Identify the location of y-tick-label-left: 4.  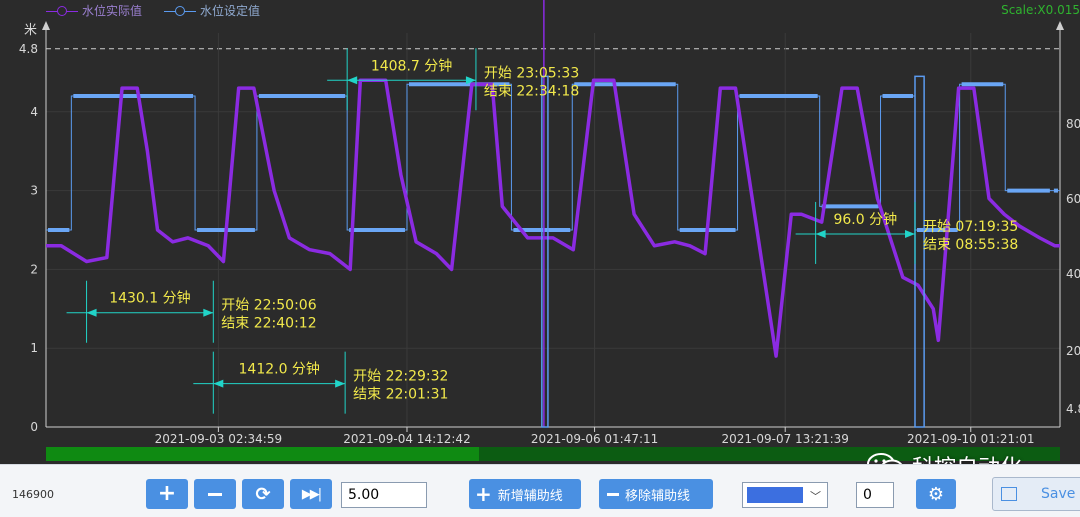
(34, 112).